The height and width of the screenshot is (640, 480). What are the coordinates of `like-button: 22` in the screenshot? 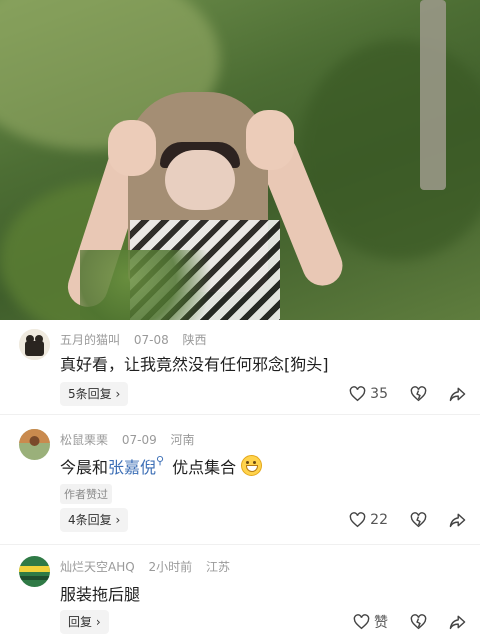 It's located at (368, 520).